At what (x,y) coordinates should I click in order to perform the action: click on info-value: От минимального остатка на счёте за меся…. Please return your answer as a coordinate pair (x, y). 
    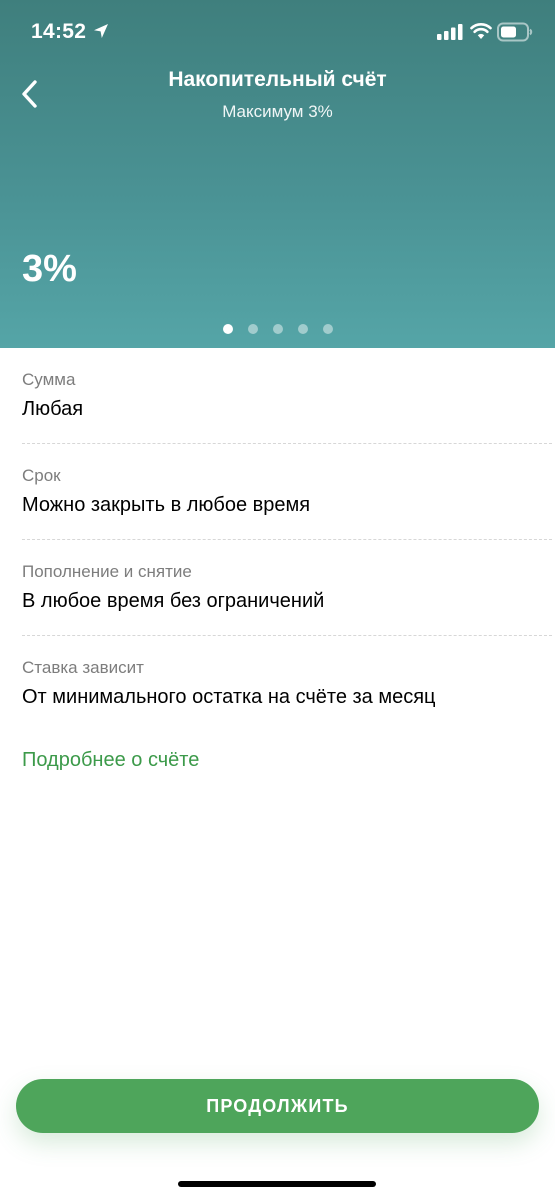
    Looking at the image, I should click on (229, 697).